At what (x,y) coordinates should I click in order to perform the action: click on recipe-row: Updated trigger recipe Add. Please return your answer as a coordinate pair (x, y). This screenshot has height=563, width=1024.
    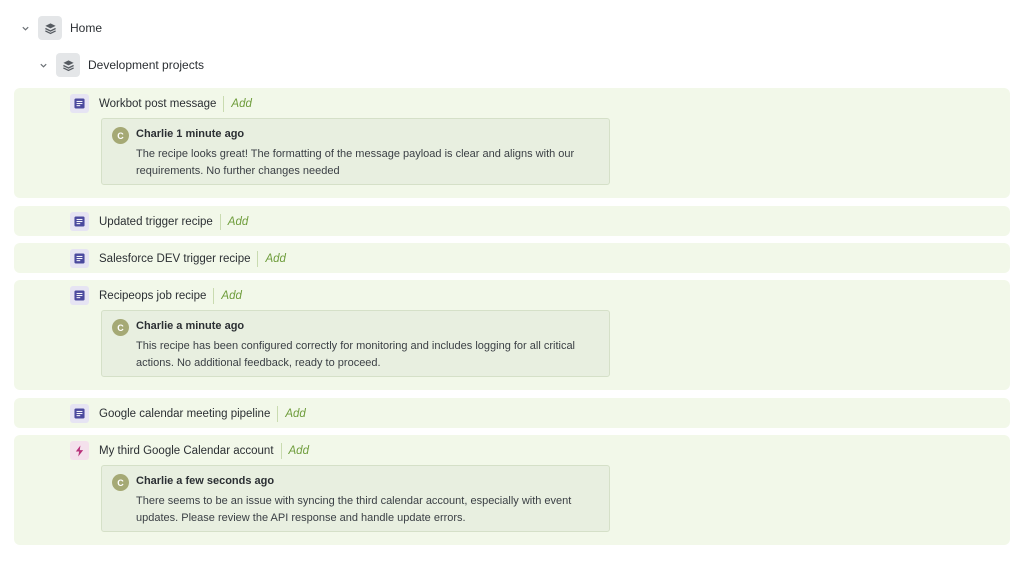
    Looking at the image, I should click on (512, 221).